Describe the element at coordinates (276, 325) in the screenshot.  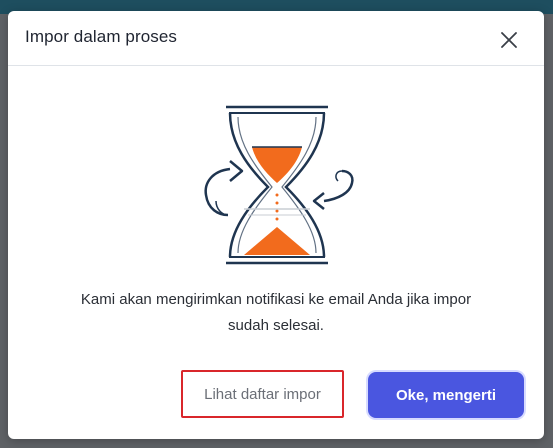
I see `message-line-2: sudah selesai.` at that location.